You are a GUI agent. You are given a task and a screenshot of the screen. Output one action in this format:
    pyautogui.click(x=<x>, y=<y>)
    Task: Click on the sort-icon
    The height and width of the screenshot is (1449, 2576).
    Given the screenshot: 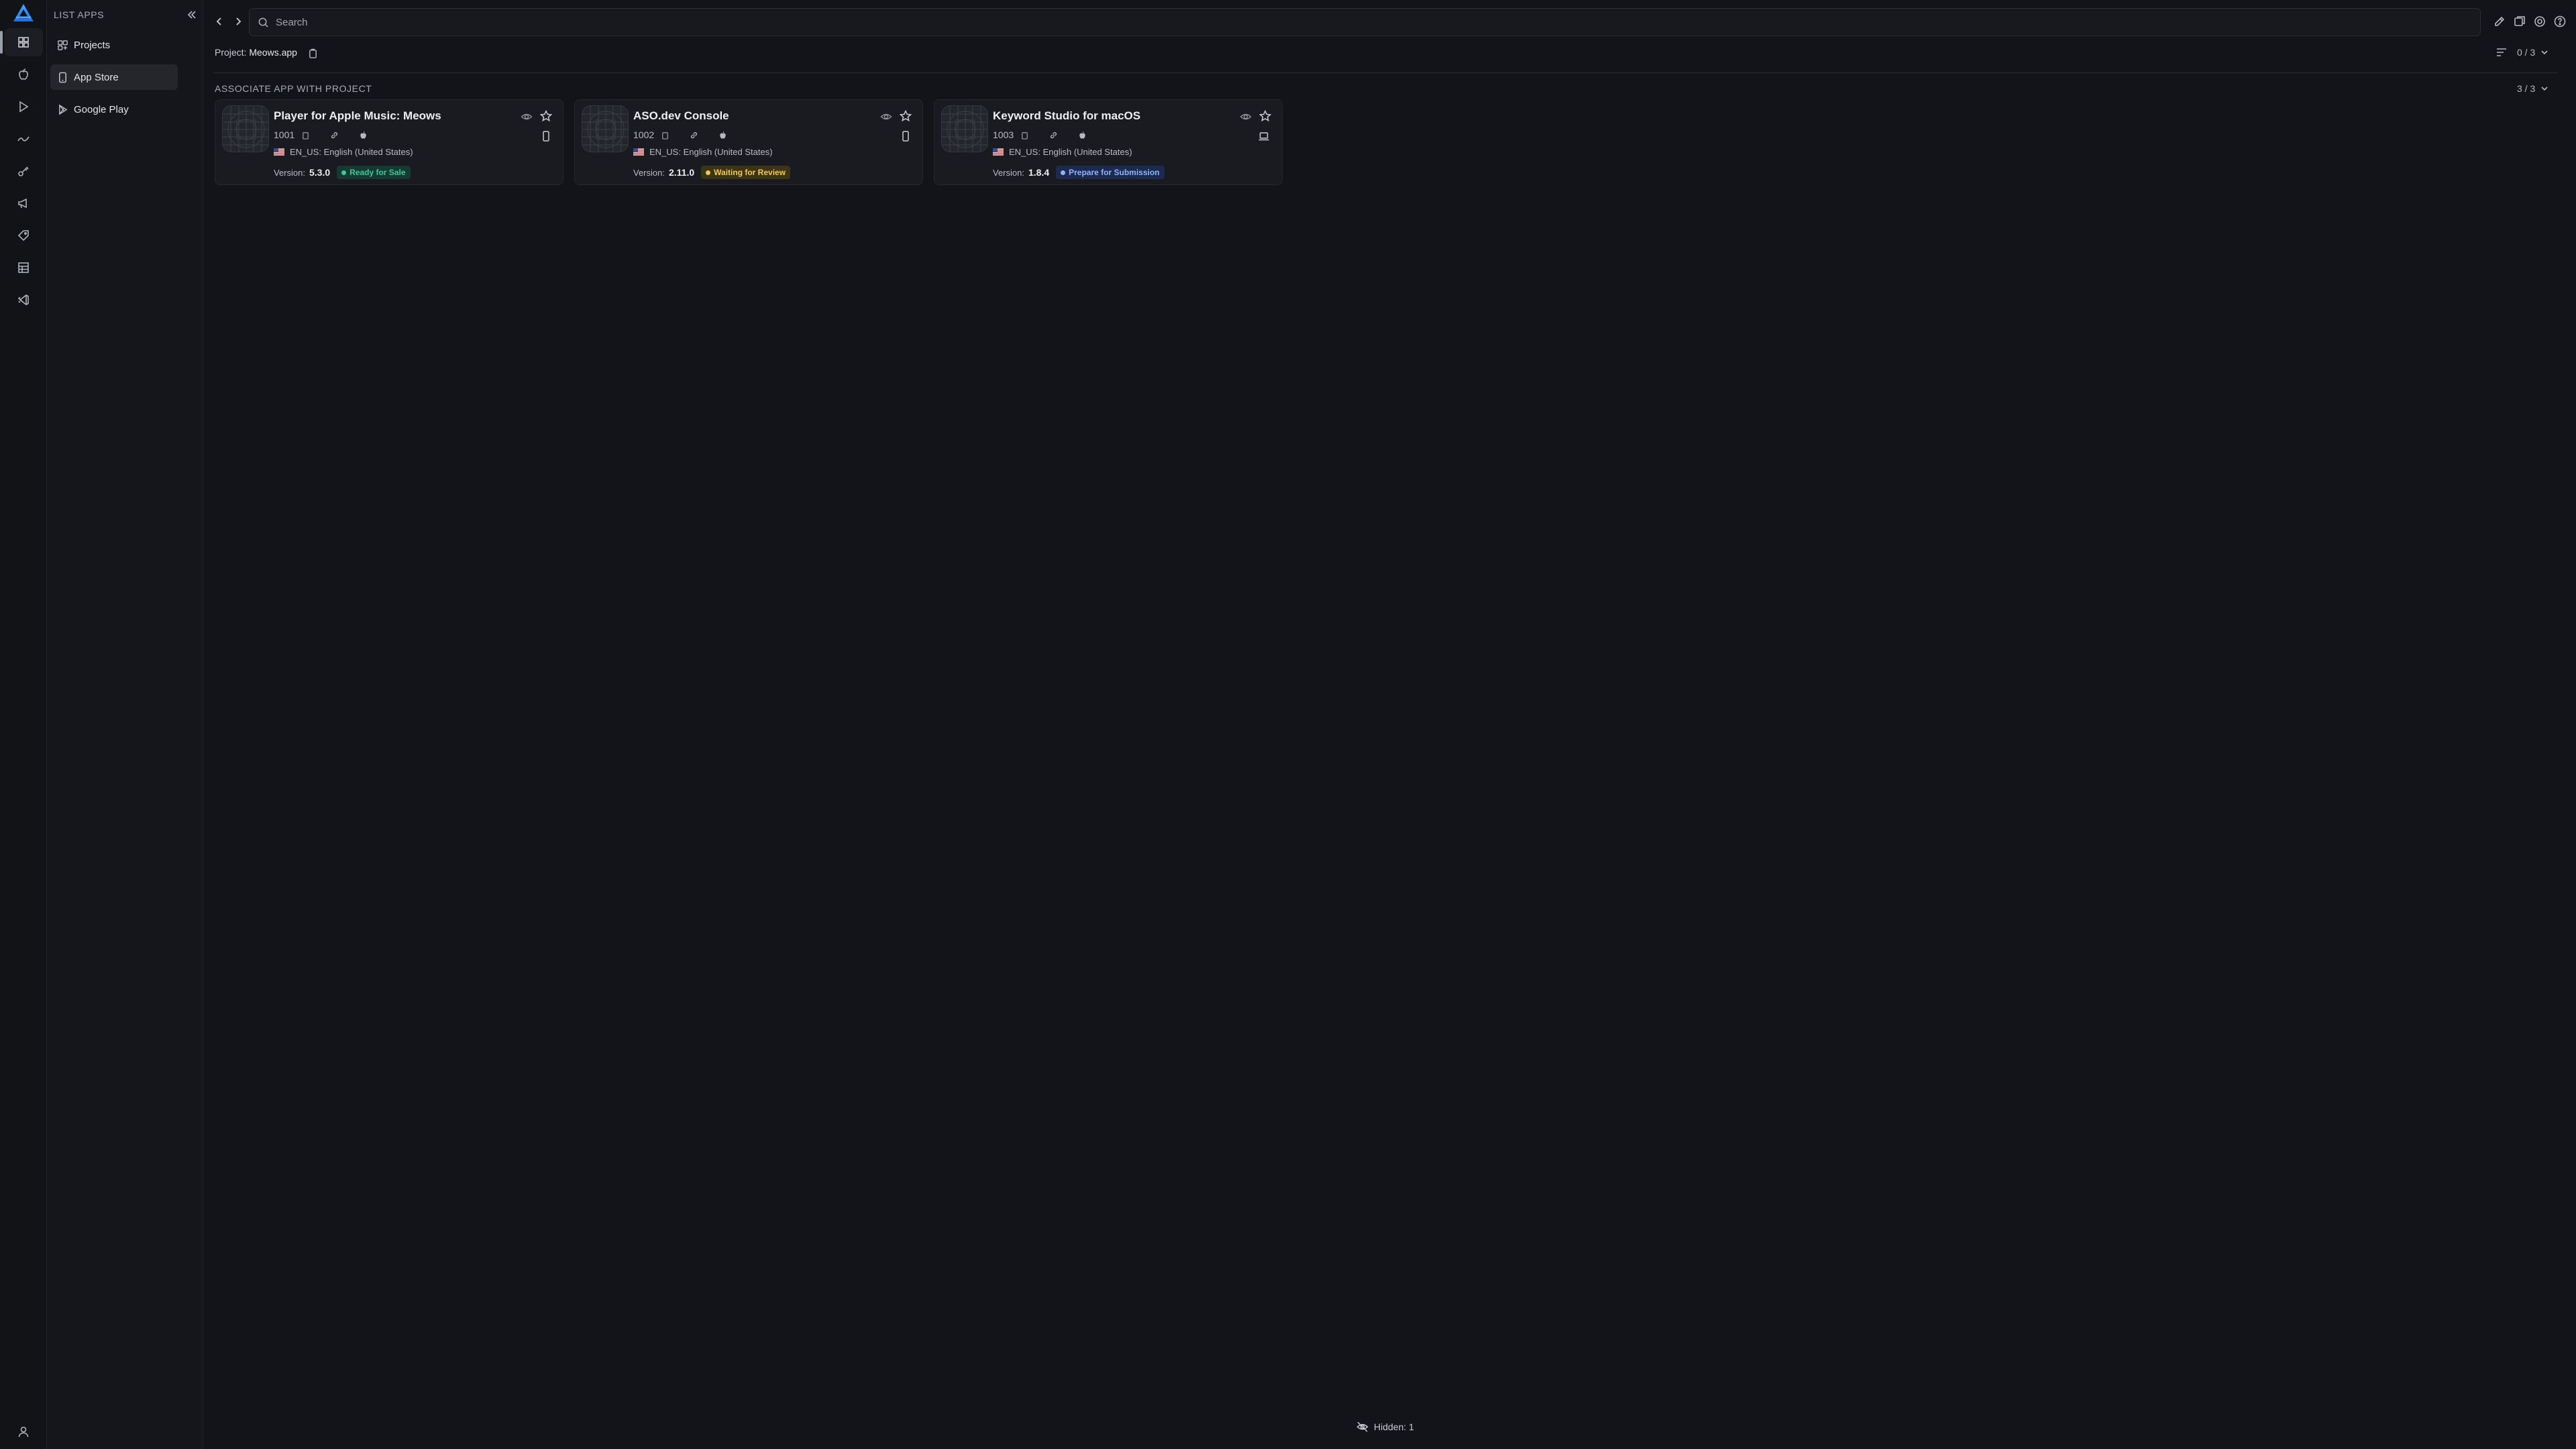 What is the action you would take?
    pyautogui.click(x=2502, y=52)
    